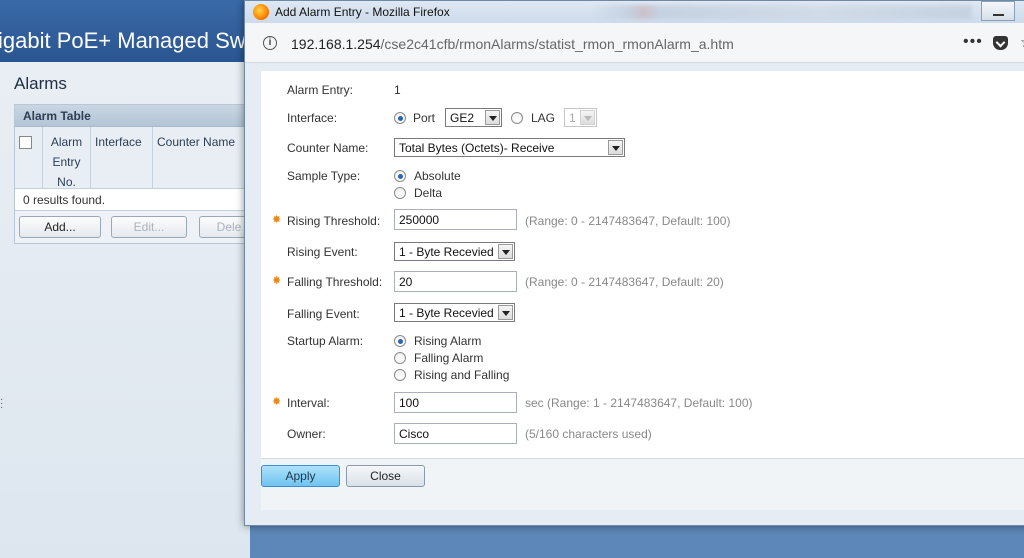 Image resolution: width=1024 pixels, height=558 pixels. What do you see at coordinates (325, 341) in the screenshot?
I see `startup-alarm-label: Startup Alarm:` at bounding box center [325, 341].